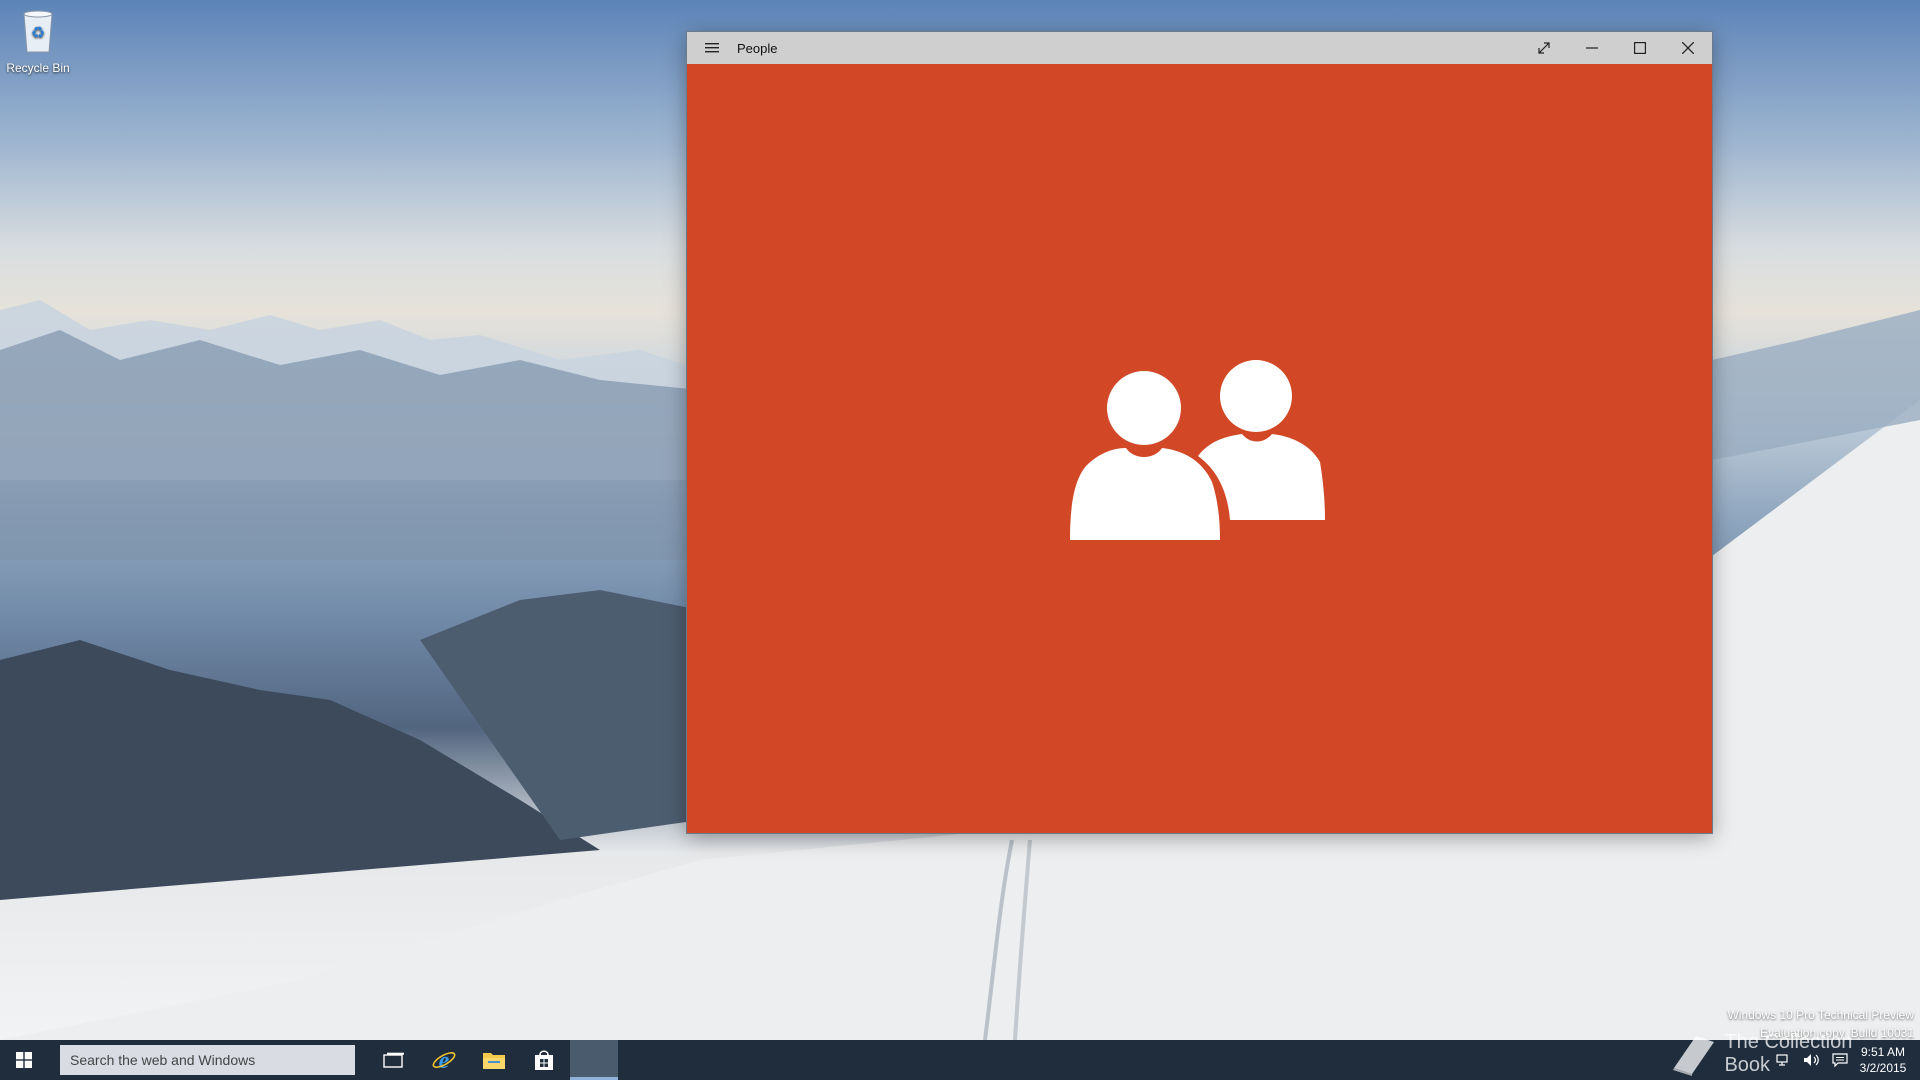  Describe the element at coordinates (757, 48) in the screenshot. I see `window-title: People` at that location.